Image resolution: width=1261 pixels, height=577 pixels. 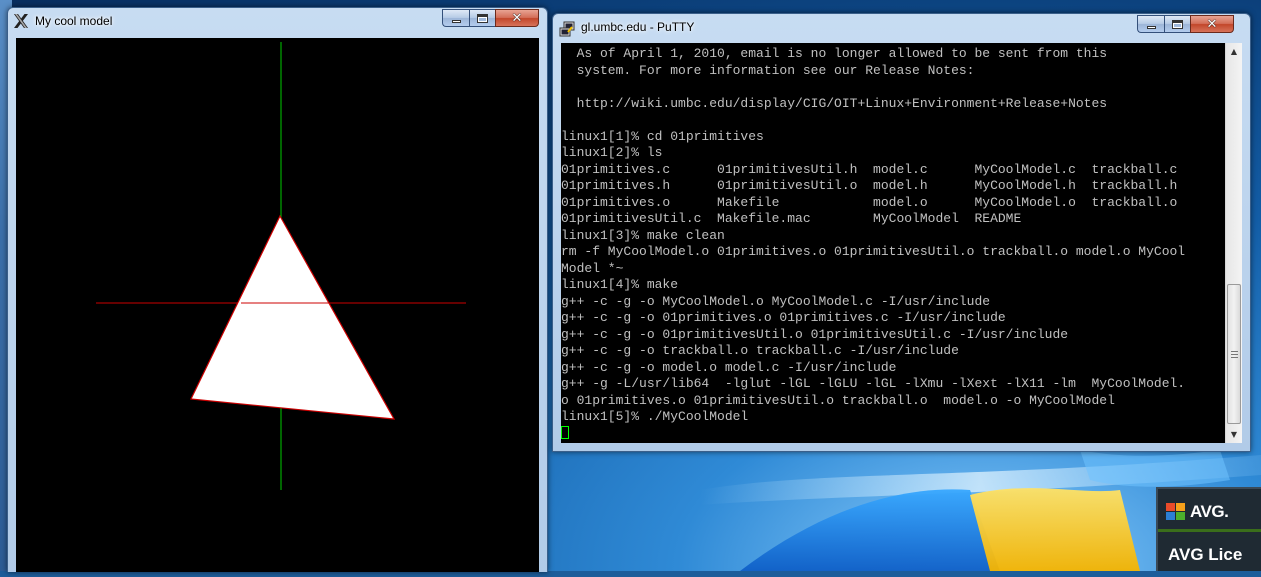 I want to click on scrollbar-thumb, so click(x=1234, y=354).